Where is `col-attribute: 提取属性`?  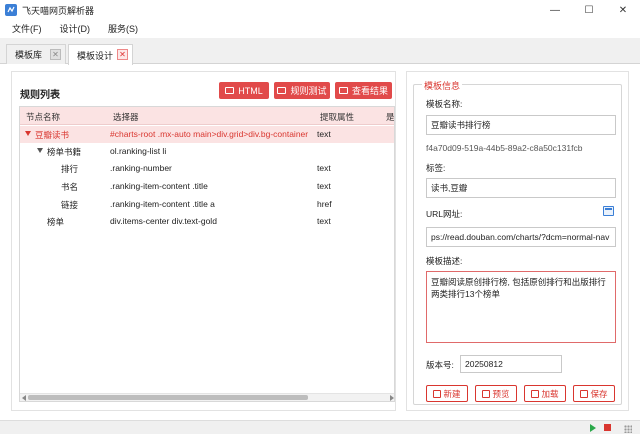
col-attribute: 提取属性 is located at coordinates (337, 117).